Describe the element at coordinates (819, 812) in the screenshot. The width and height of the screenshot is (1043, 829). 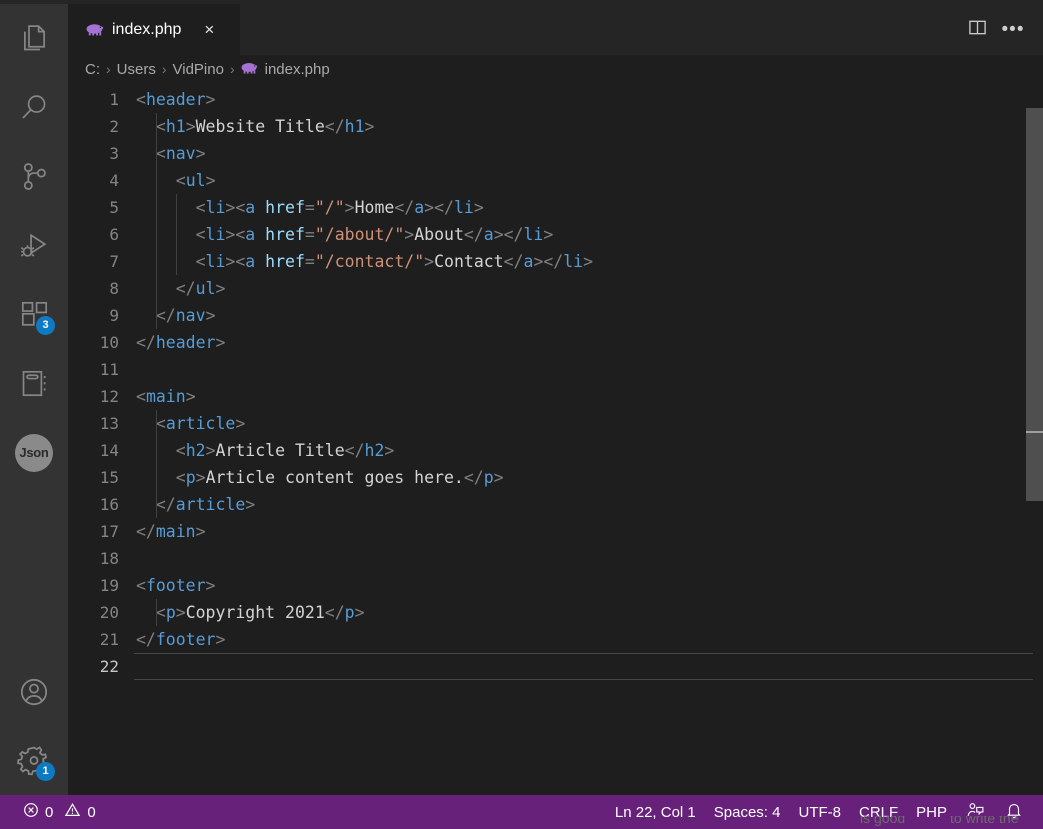
I see `encoding-setting: UTF-8` at that location.